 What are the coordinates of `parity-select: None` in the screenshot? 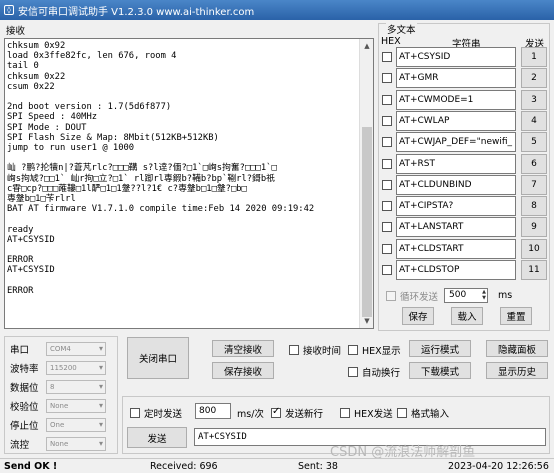 It's located at (76, 406).